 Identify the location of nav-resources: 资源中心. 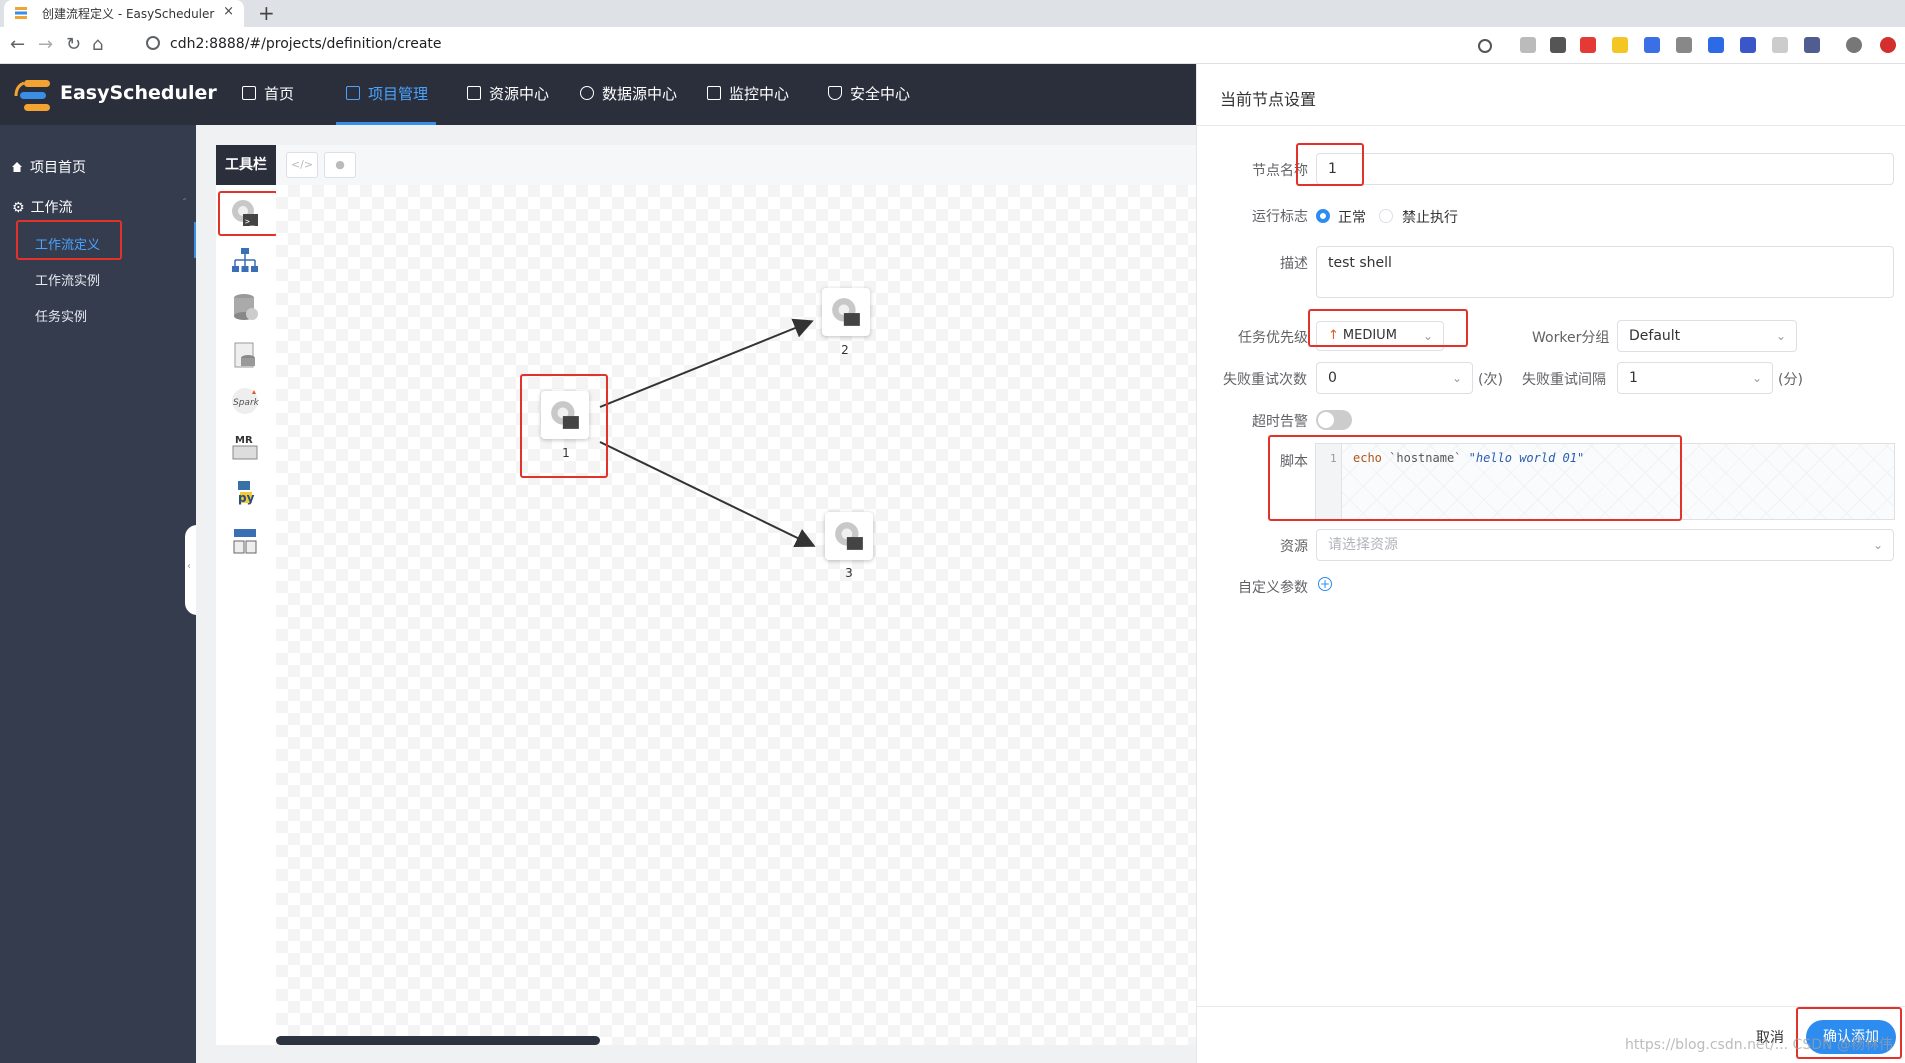
(508, 94).